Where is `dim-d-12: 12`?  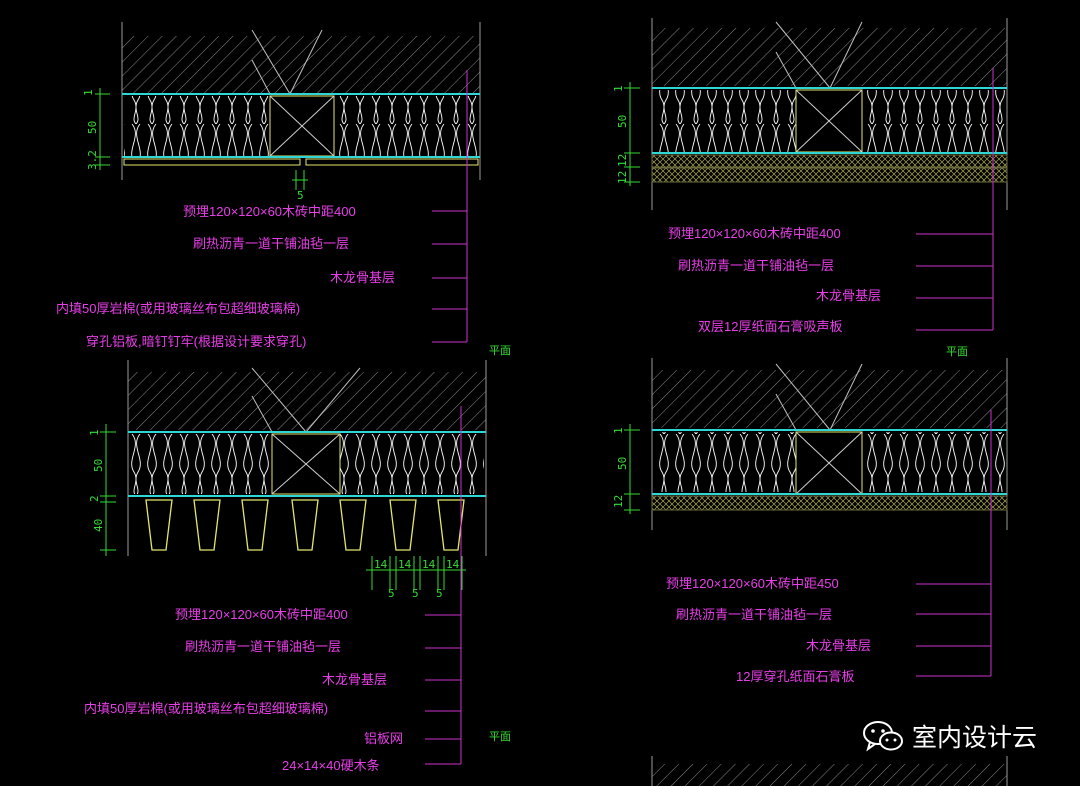
dim-d-12: 12 is located at coordinates (618, 501).